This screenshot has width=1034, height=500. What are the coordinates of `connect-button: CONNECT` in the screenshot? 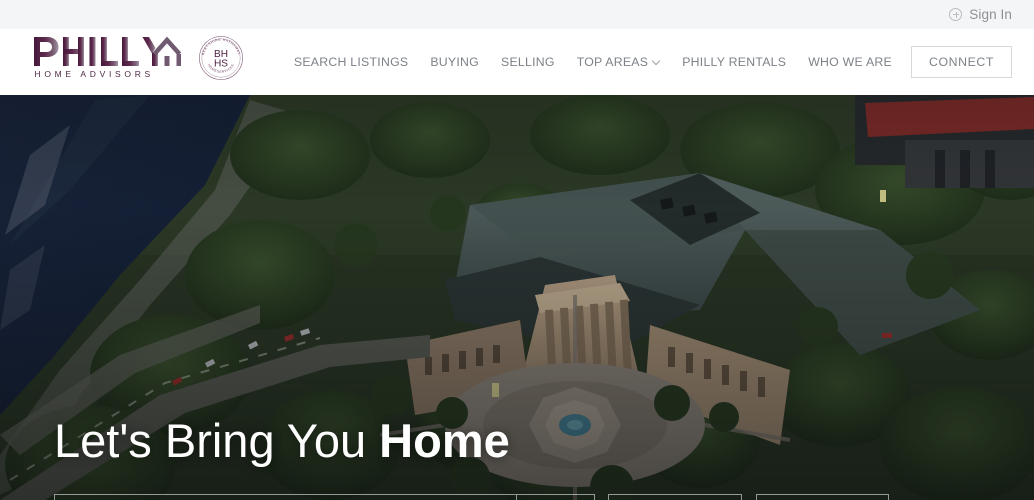 It's located at (961, 62).